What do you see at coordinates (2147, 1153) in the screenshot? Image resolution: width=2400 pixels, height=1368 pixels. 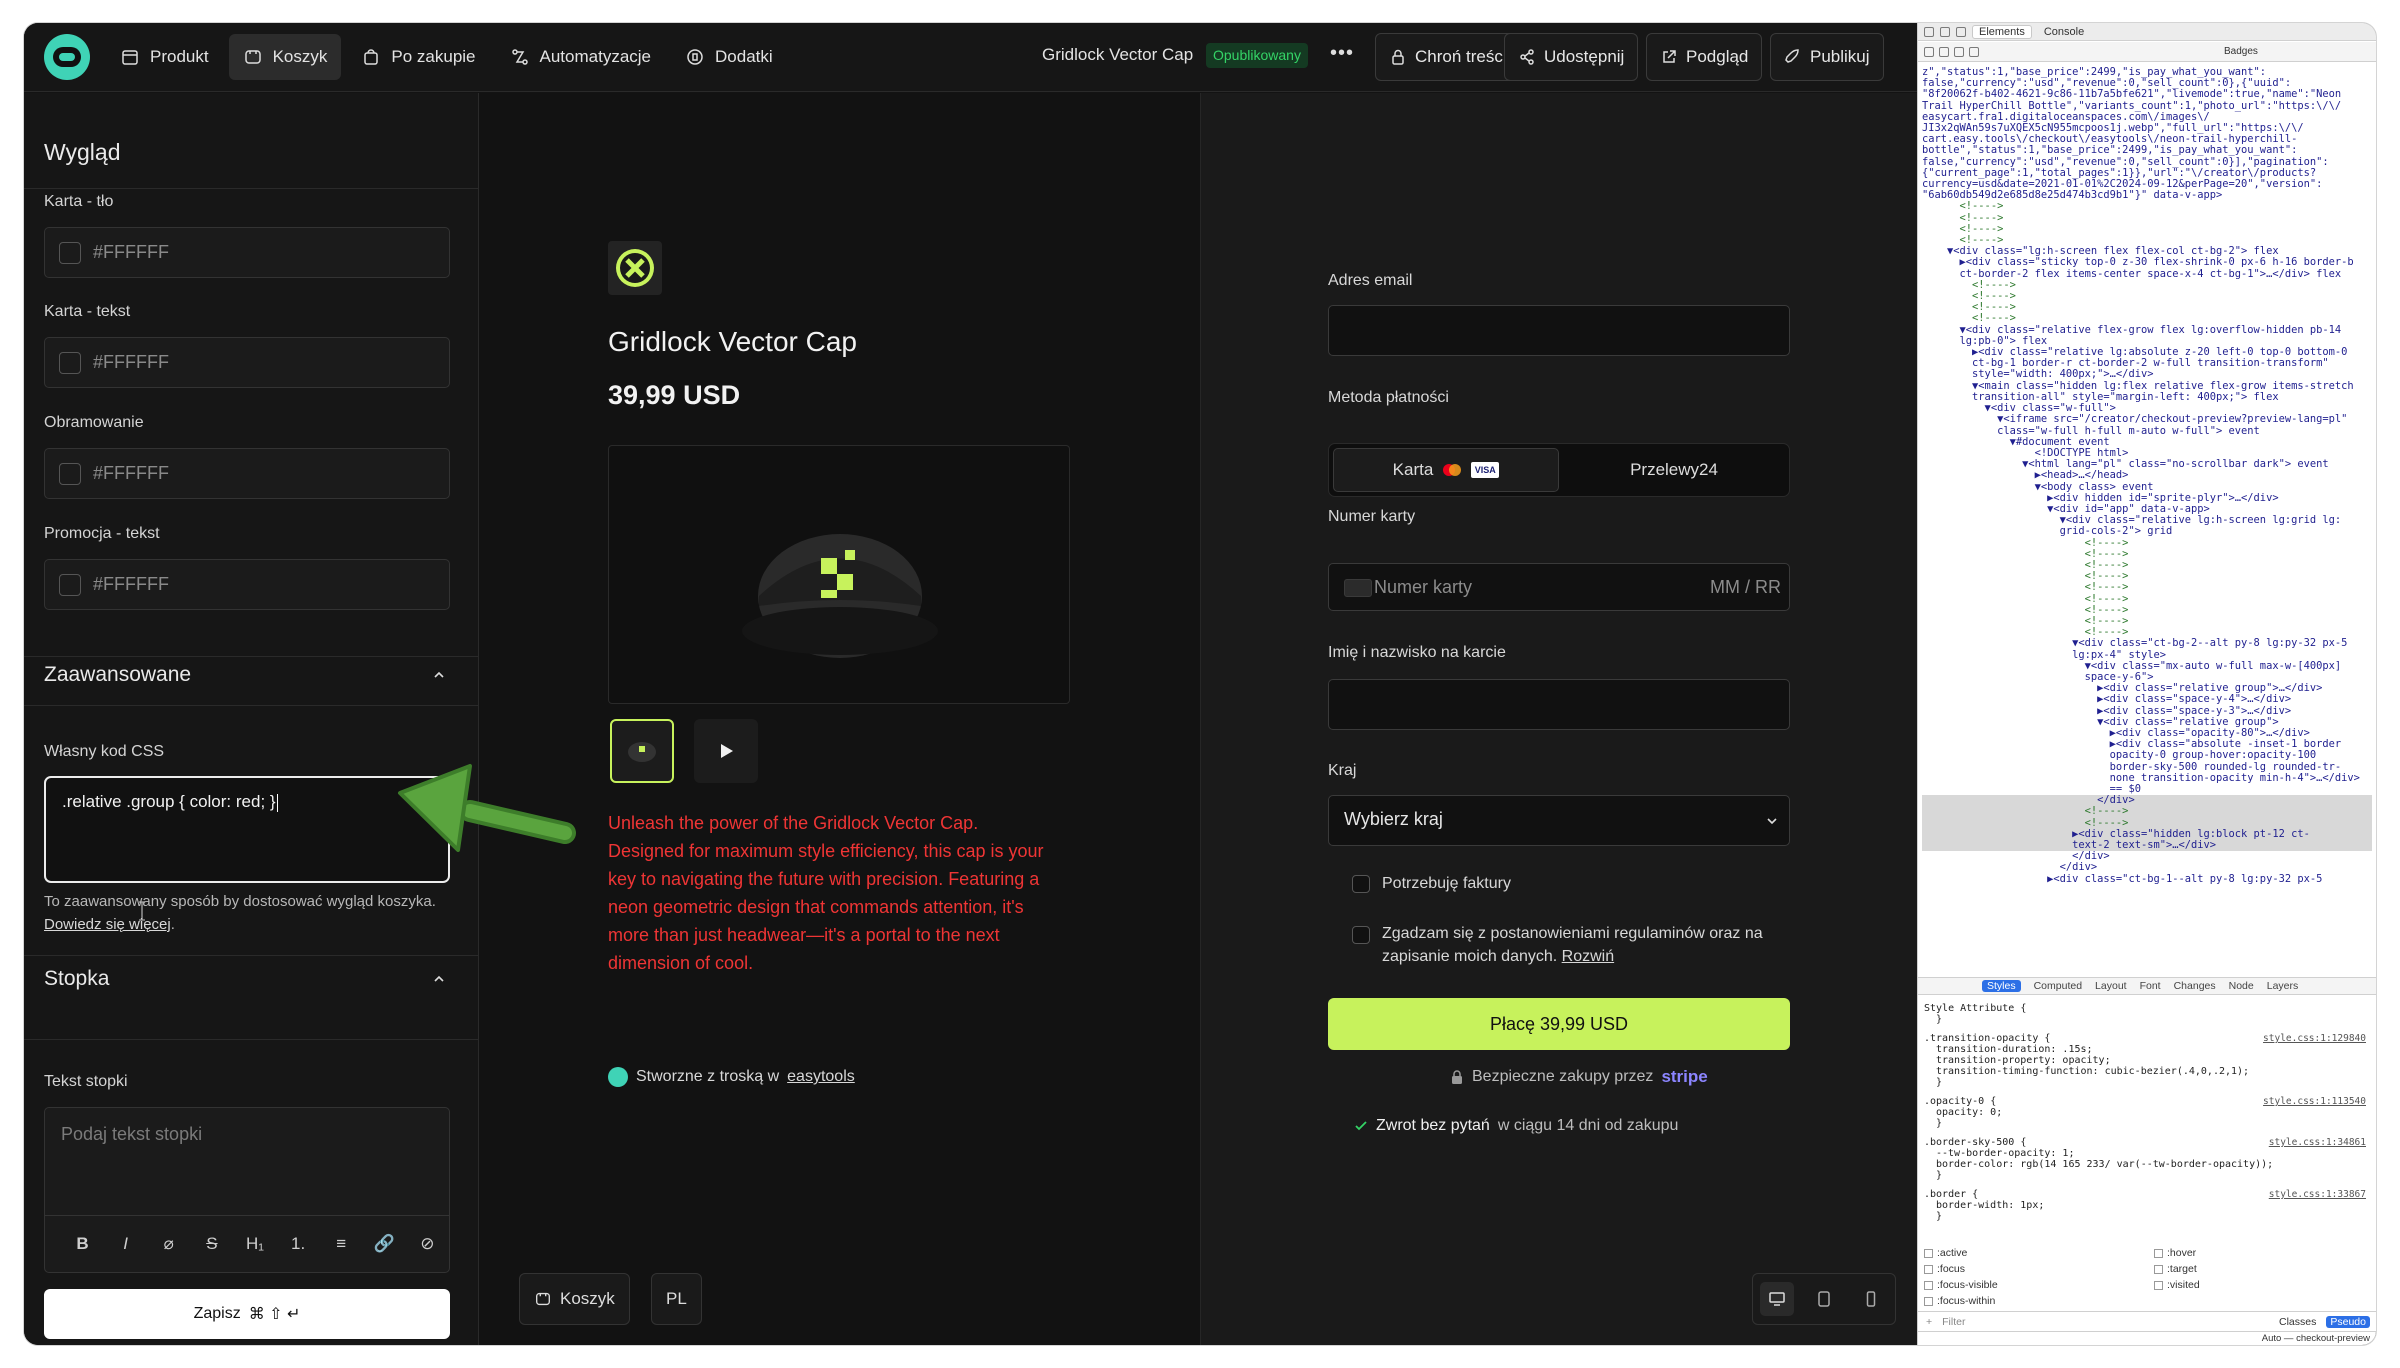 I see `css-property: --tw-border-opacity: 1;` at bounding box center [2147, 1153].